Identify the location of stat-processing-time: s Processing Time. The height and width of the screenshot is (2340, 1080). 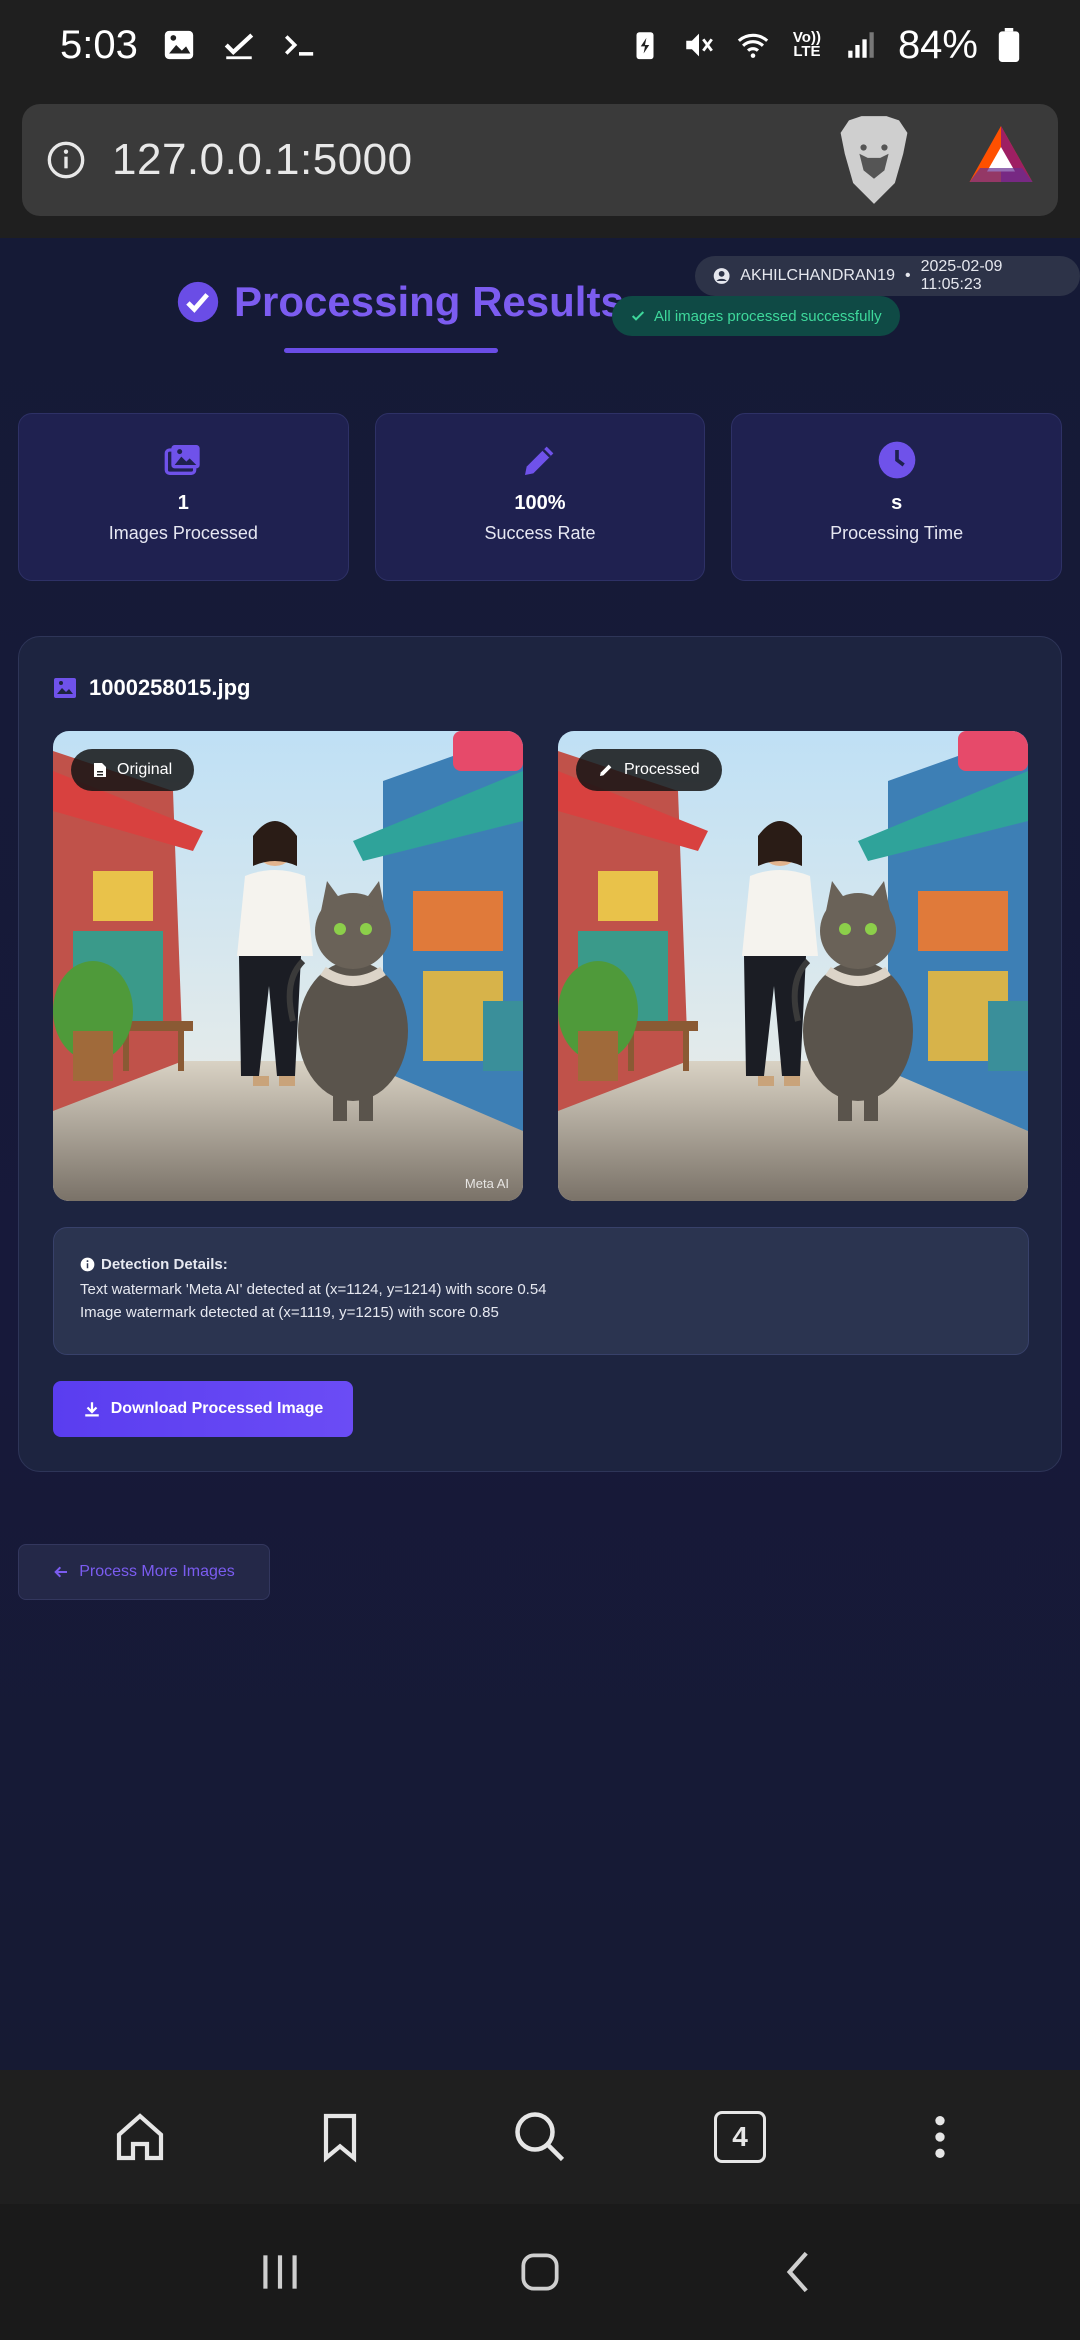
(897, 497).